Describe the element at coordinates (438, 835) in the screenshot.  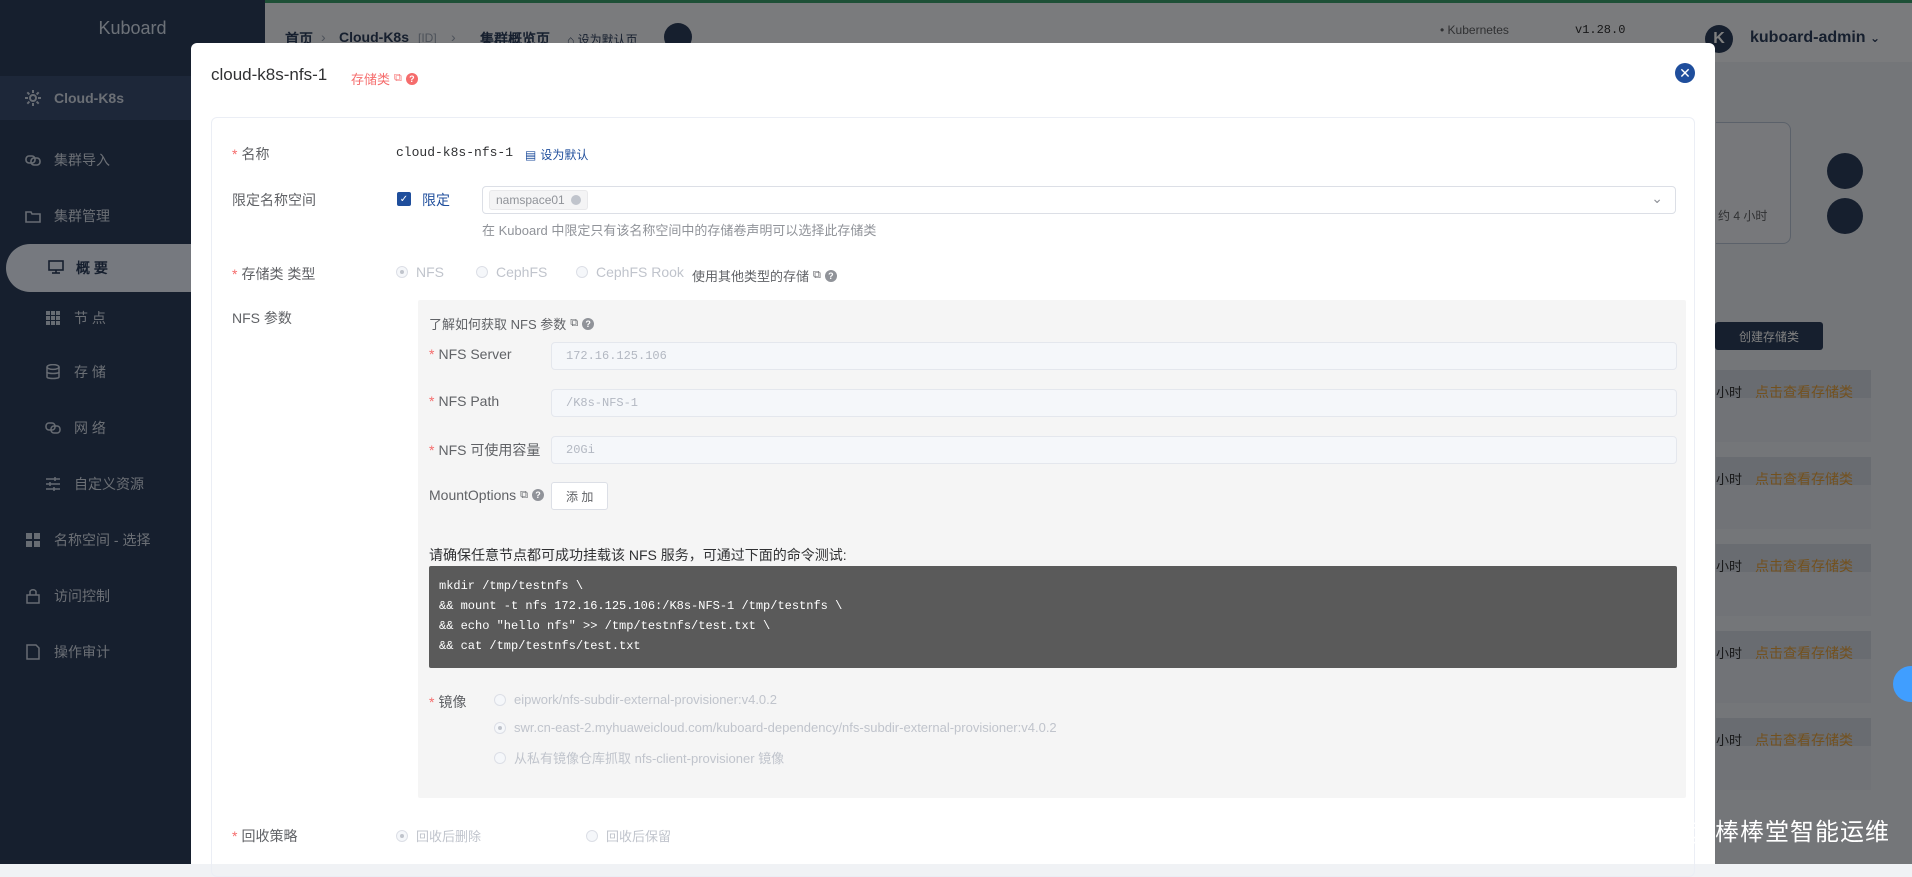
I see `reclaim-radio-delete: 回收后删除` at that location.